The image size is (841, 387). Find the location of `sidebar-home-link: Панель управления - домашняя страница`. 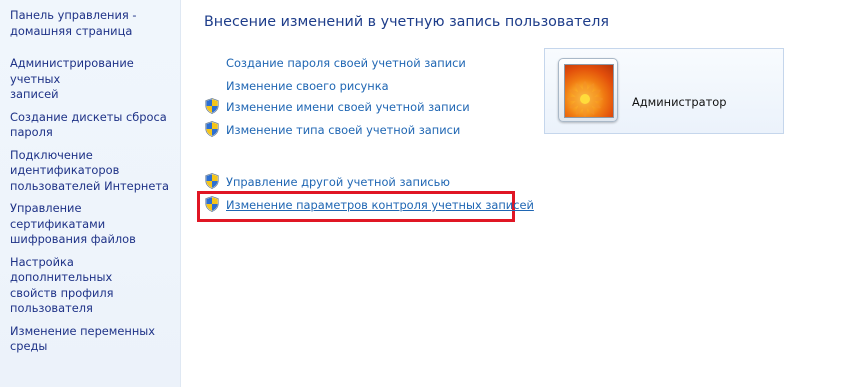

sidebar-home-link: Панель управления - домашняя страница is located at coordinates (93, 23).